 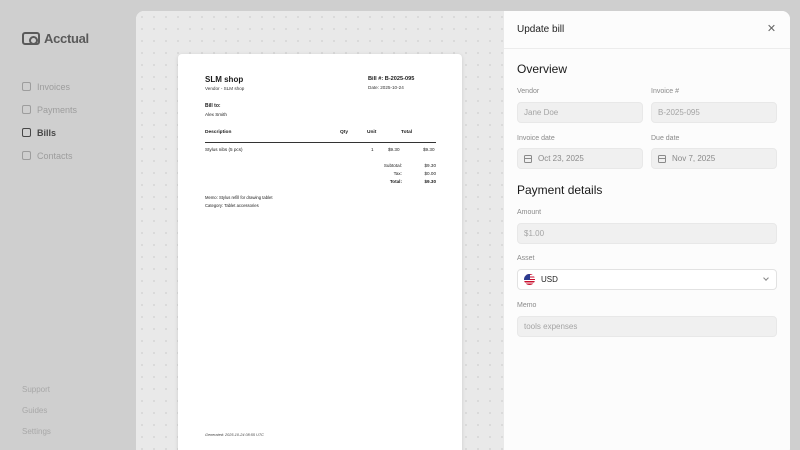 What do you see at coordinates (527, 305) in the screenshot?
I see `memo-label: Memo` at bounding box center [527, 305].